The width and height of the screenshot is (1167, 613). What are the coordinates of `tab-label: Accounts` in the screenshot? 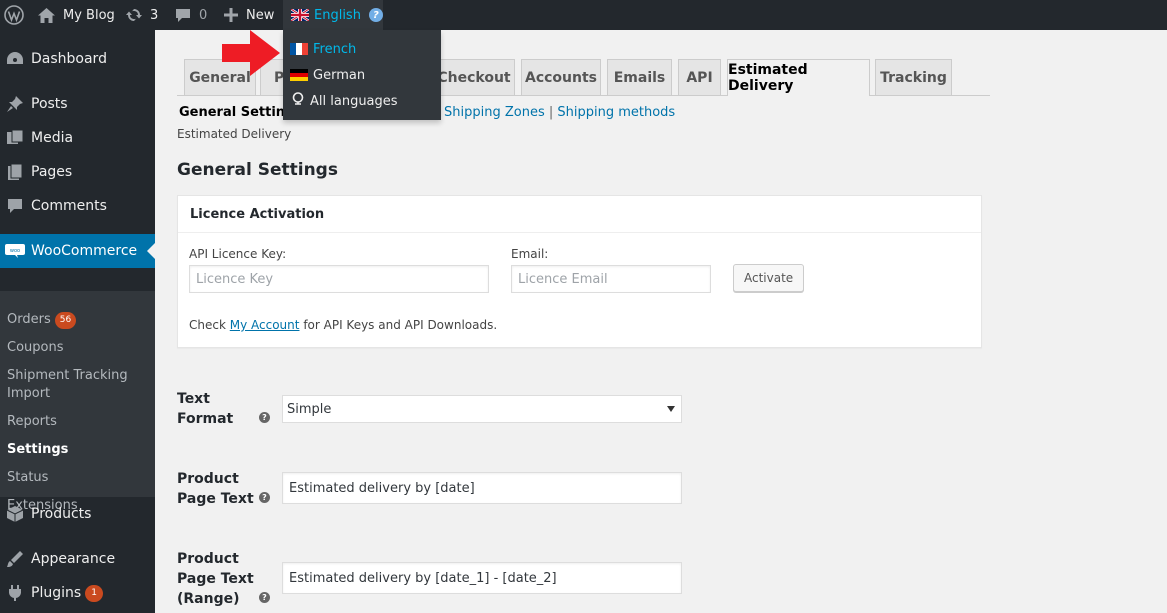 It's located at (560, 77).